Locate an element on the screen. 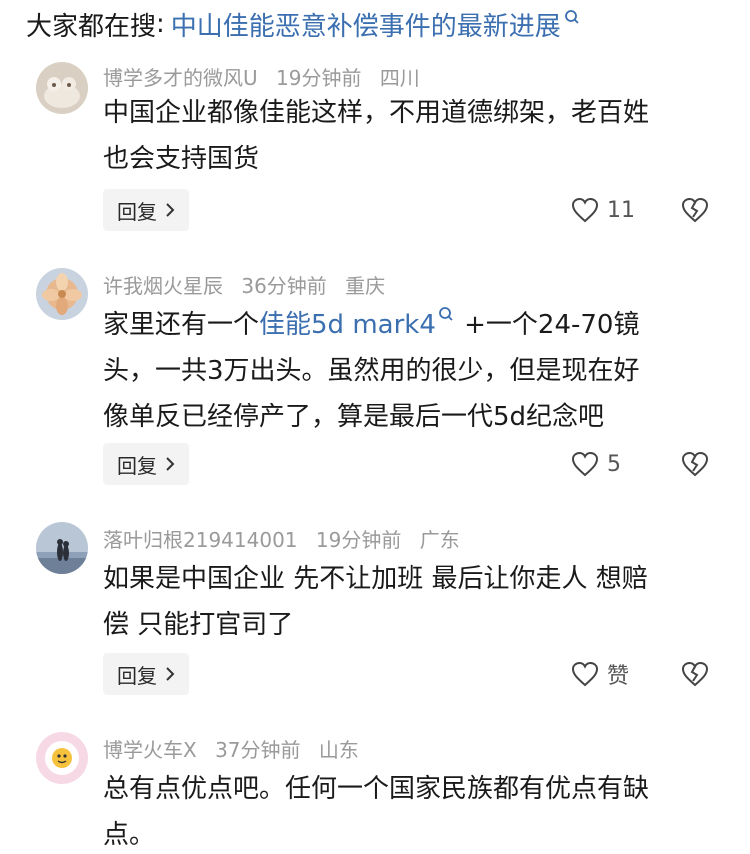 The width and height of the screenshot is (750, 854). comment-line: 家里还有一个佳能5d mark4 +一个24-70镜 is located at coordinates (413, 325).